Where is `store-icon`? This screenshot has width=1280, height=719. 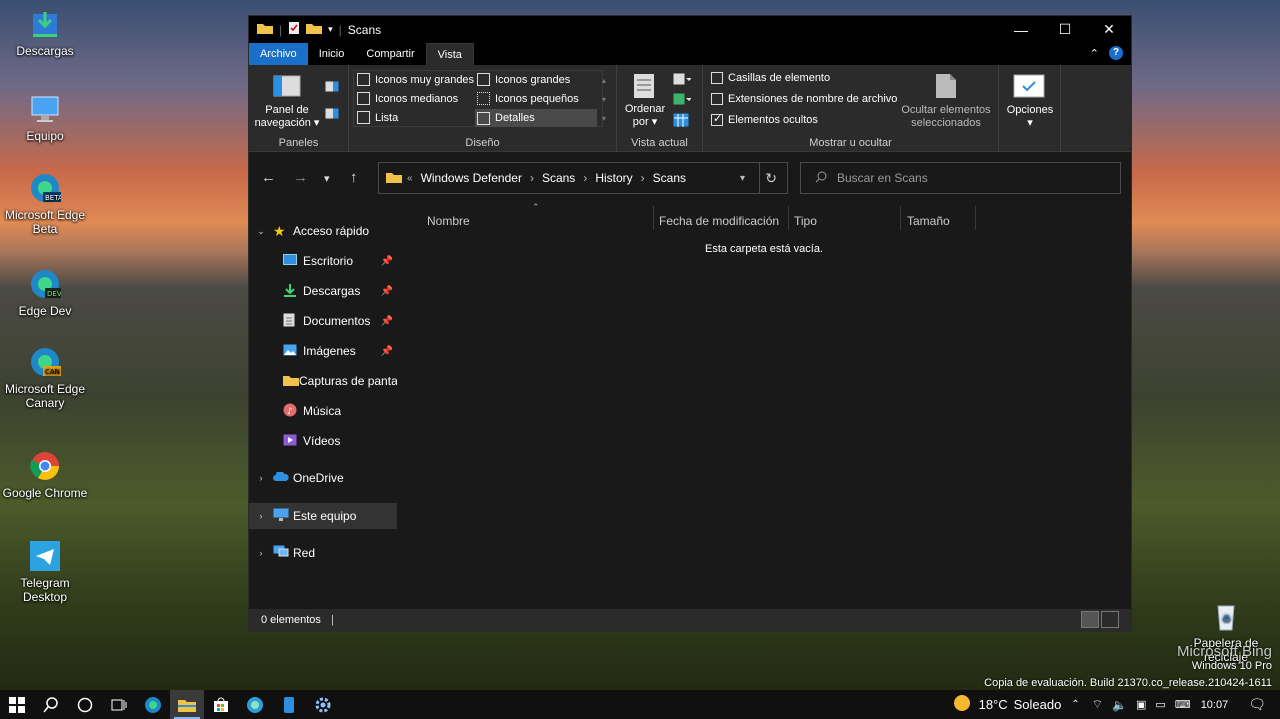 store-icon is located at coordinates (221, 704).